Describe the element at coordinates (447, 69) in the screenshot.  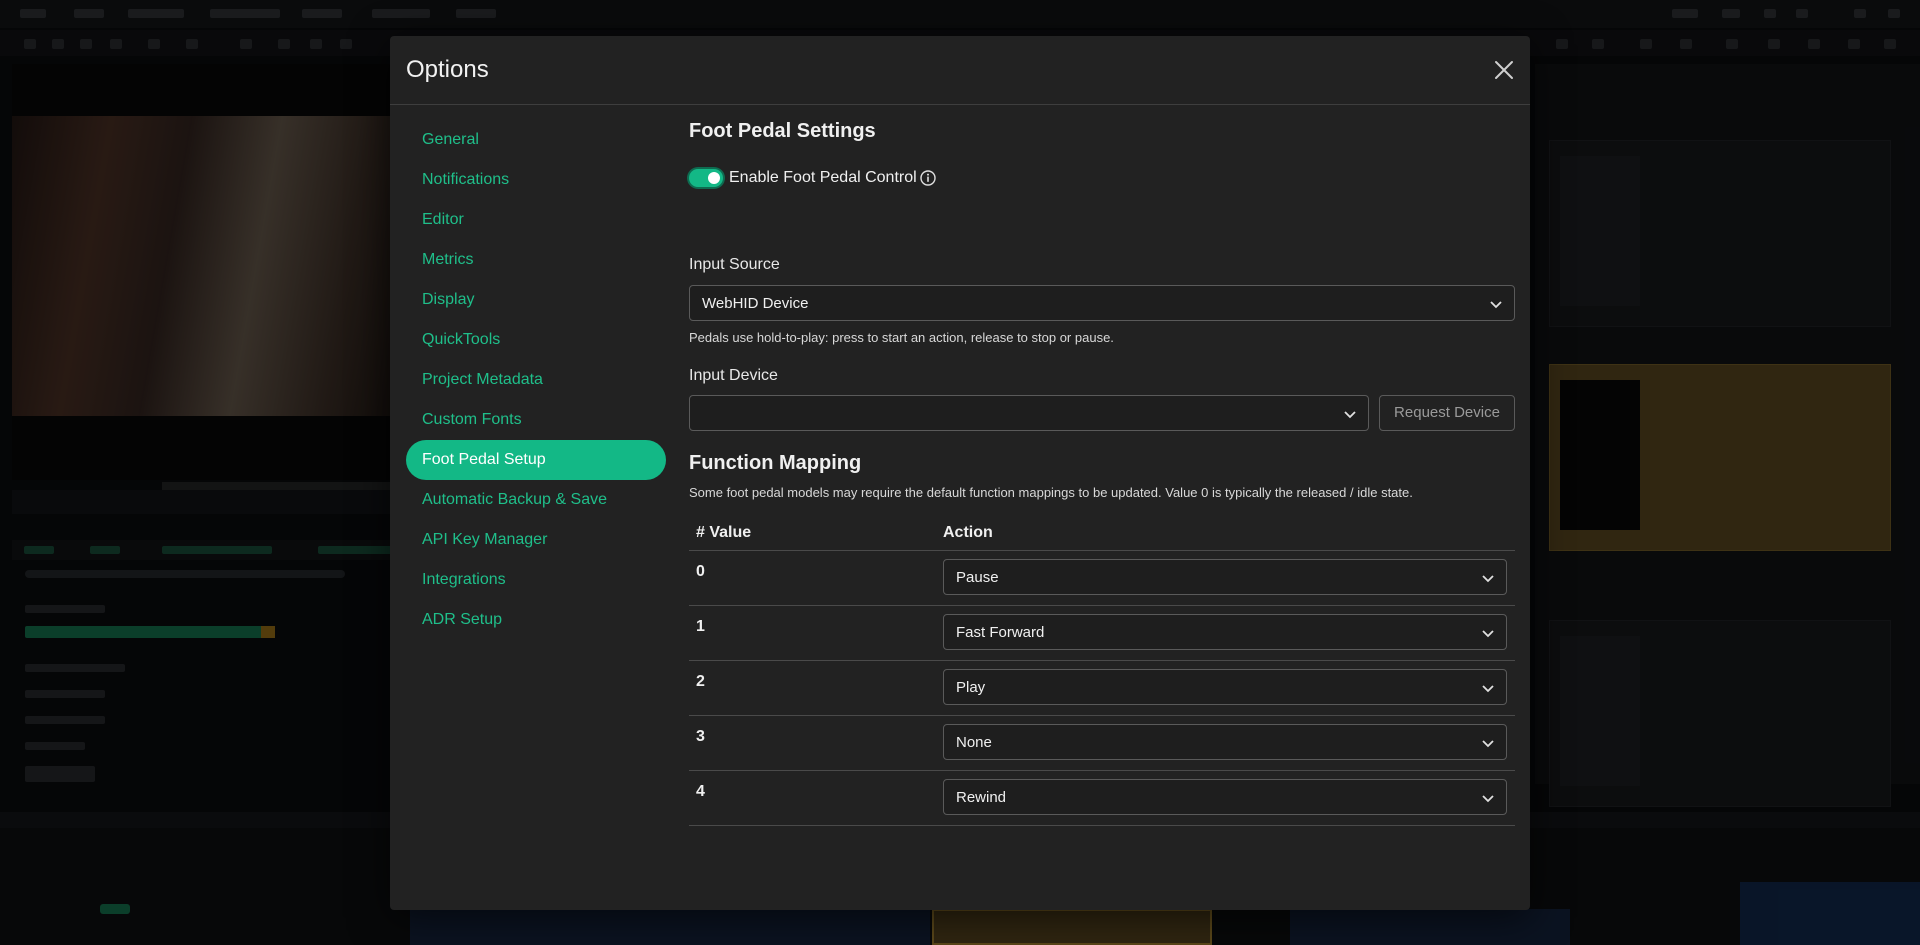
I see `dialog-title: Options` at that location.